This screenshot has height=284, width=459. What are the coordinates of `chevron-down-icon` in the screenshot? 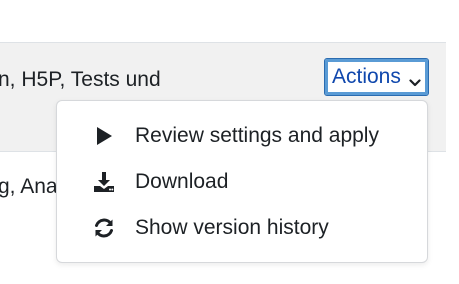 It's located at (415, 79).